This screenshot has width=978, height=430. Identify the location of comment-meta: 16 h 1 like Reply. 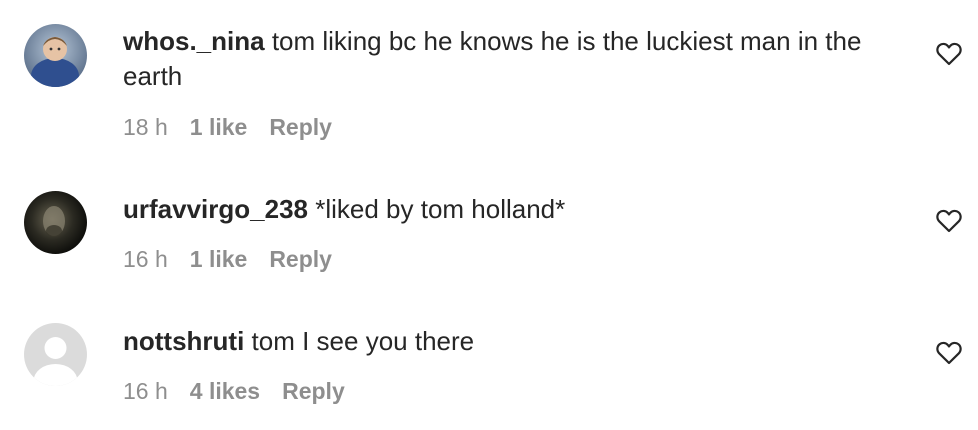
(227, 259).